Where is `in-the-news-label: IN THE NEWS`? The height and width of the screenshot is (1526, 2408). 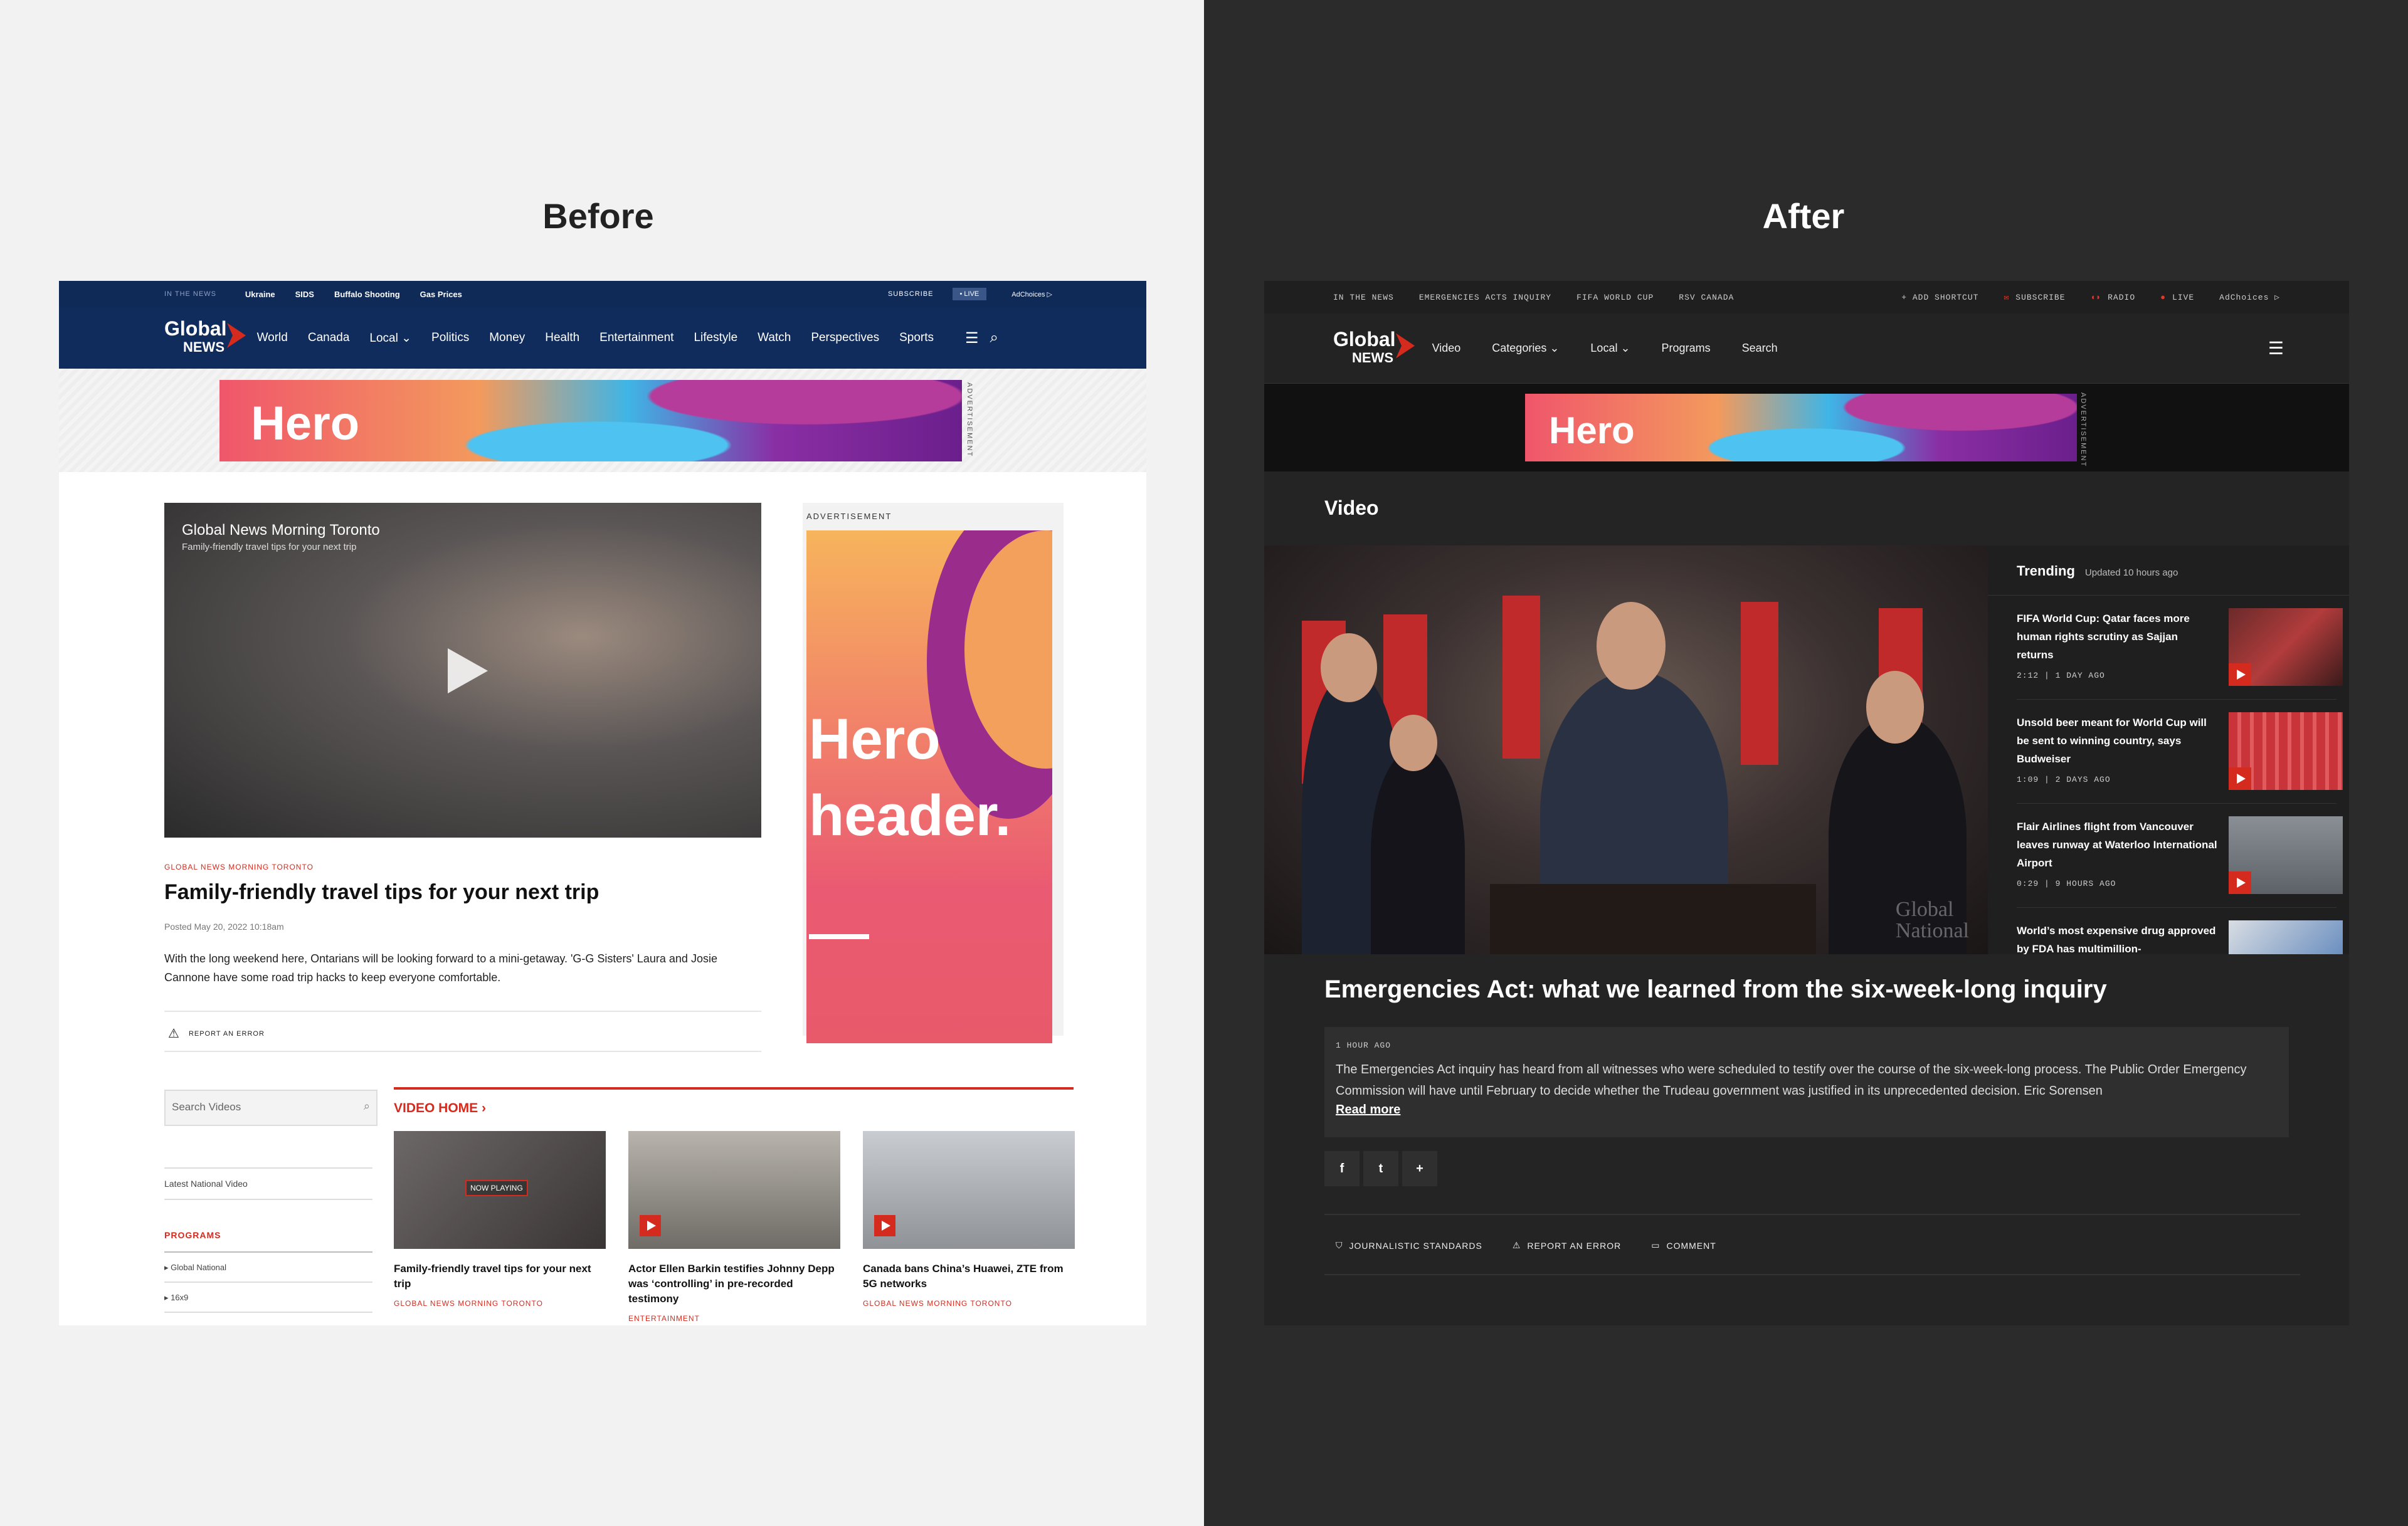
in-the-news-label: IN THE NEWS is located at coordinates (1363, 297).